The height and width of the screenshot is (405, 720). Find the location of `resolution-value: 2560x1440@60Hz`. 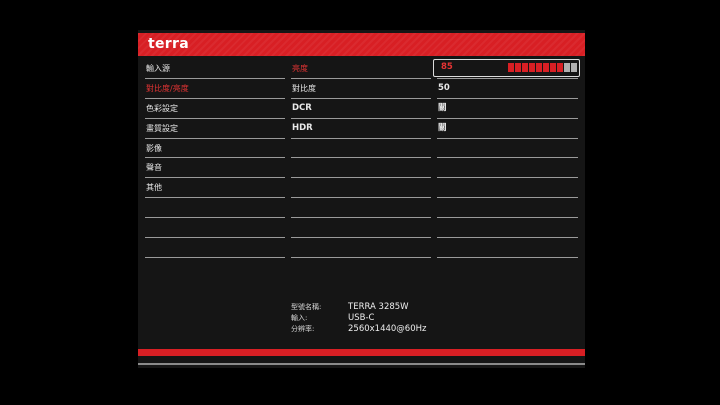

resolution-value: 2560x1440@60Hz is located at coordinates (387, 329).